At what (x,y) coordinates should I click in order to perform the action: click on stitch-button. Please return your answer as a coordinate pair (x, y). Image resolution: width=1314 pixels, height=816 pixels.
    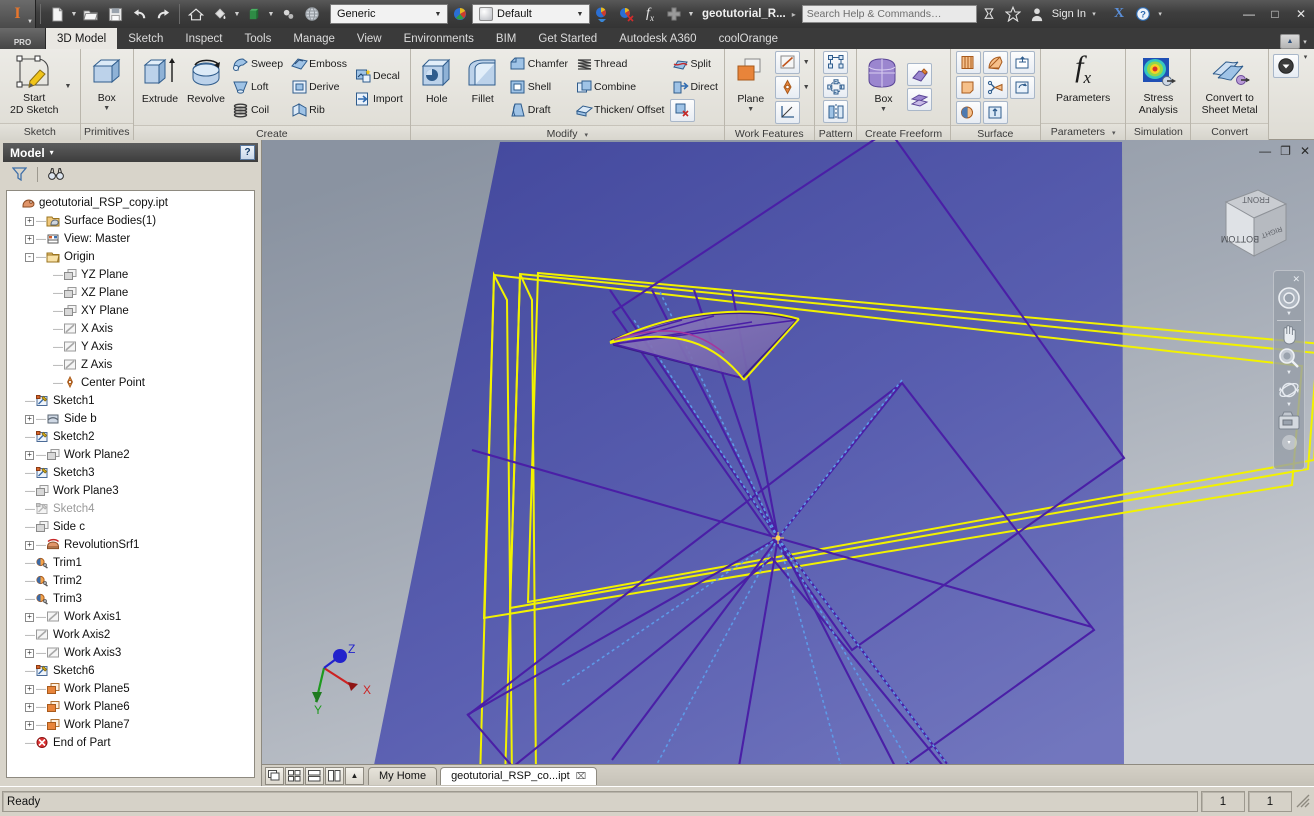
    Looking at the image, I should click on (1022, 62).